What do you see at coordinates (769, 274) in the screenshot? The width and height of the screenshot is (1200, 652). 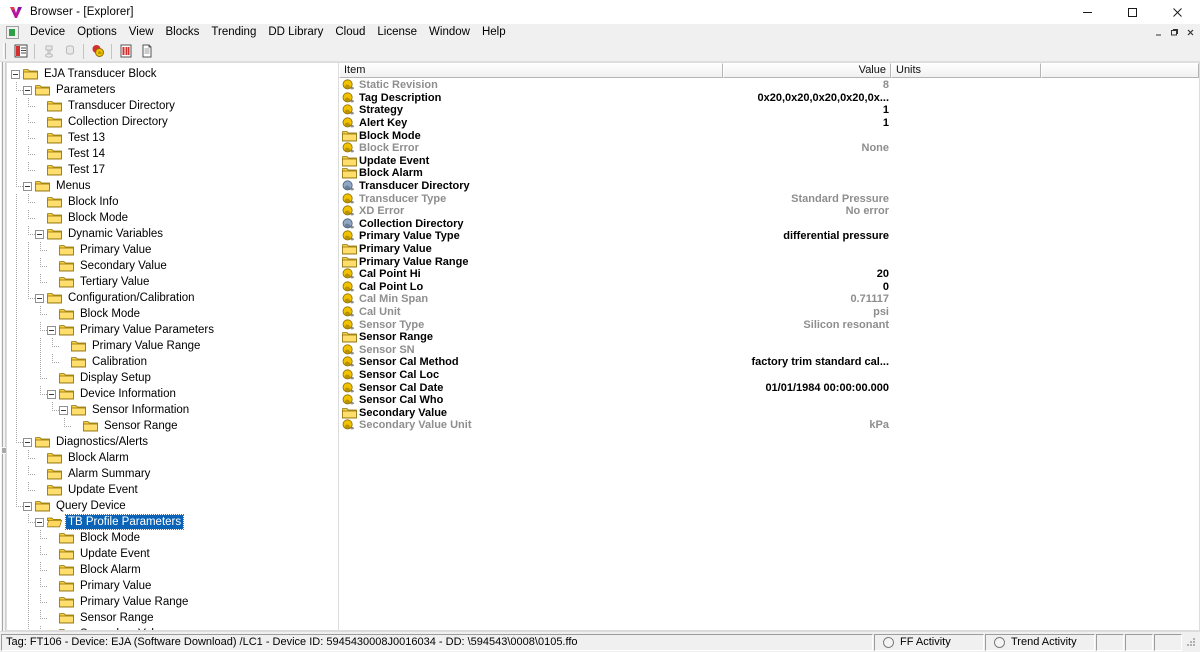 I see `table-row: Cal Point Hi 20` at bounding box center [769, 274].